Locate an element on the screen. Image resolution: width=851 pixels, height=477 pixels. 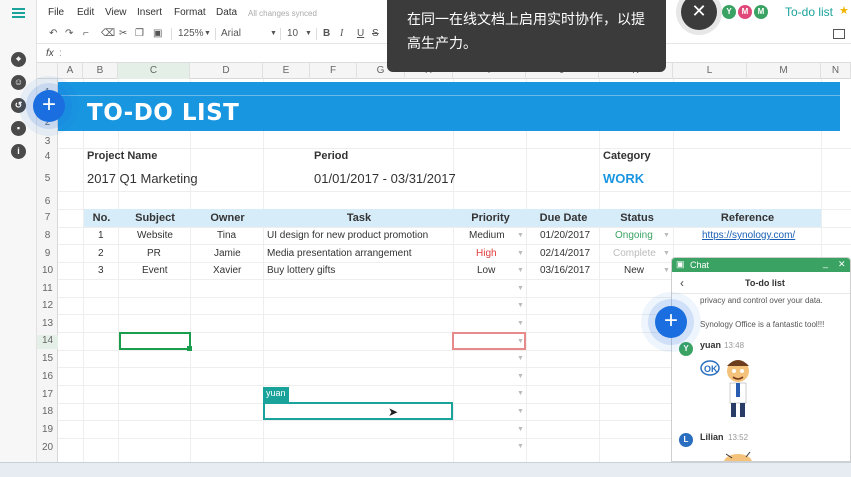
row-header: 3 is located at coordinates (47, 141).